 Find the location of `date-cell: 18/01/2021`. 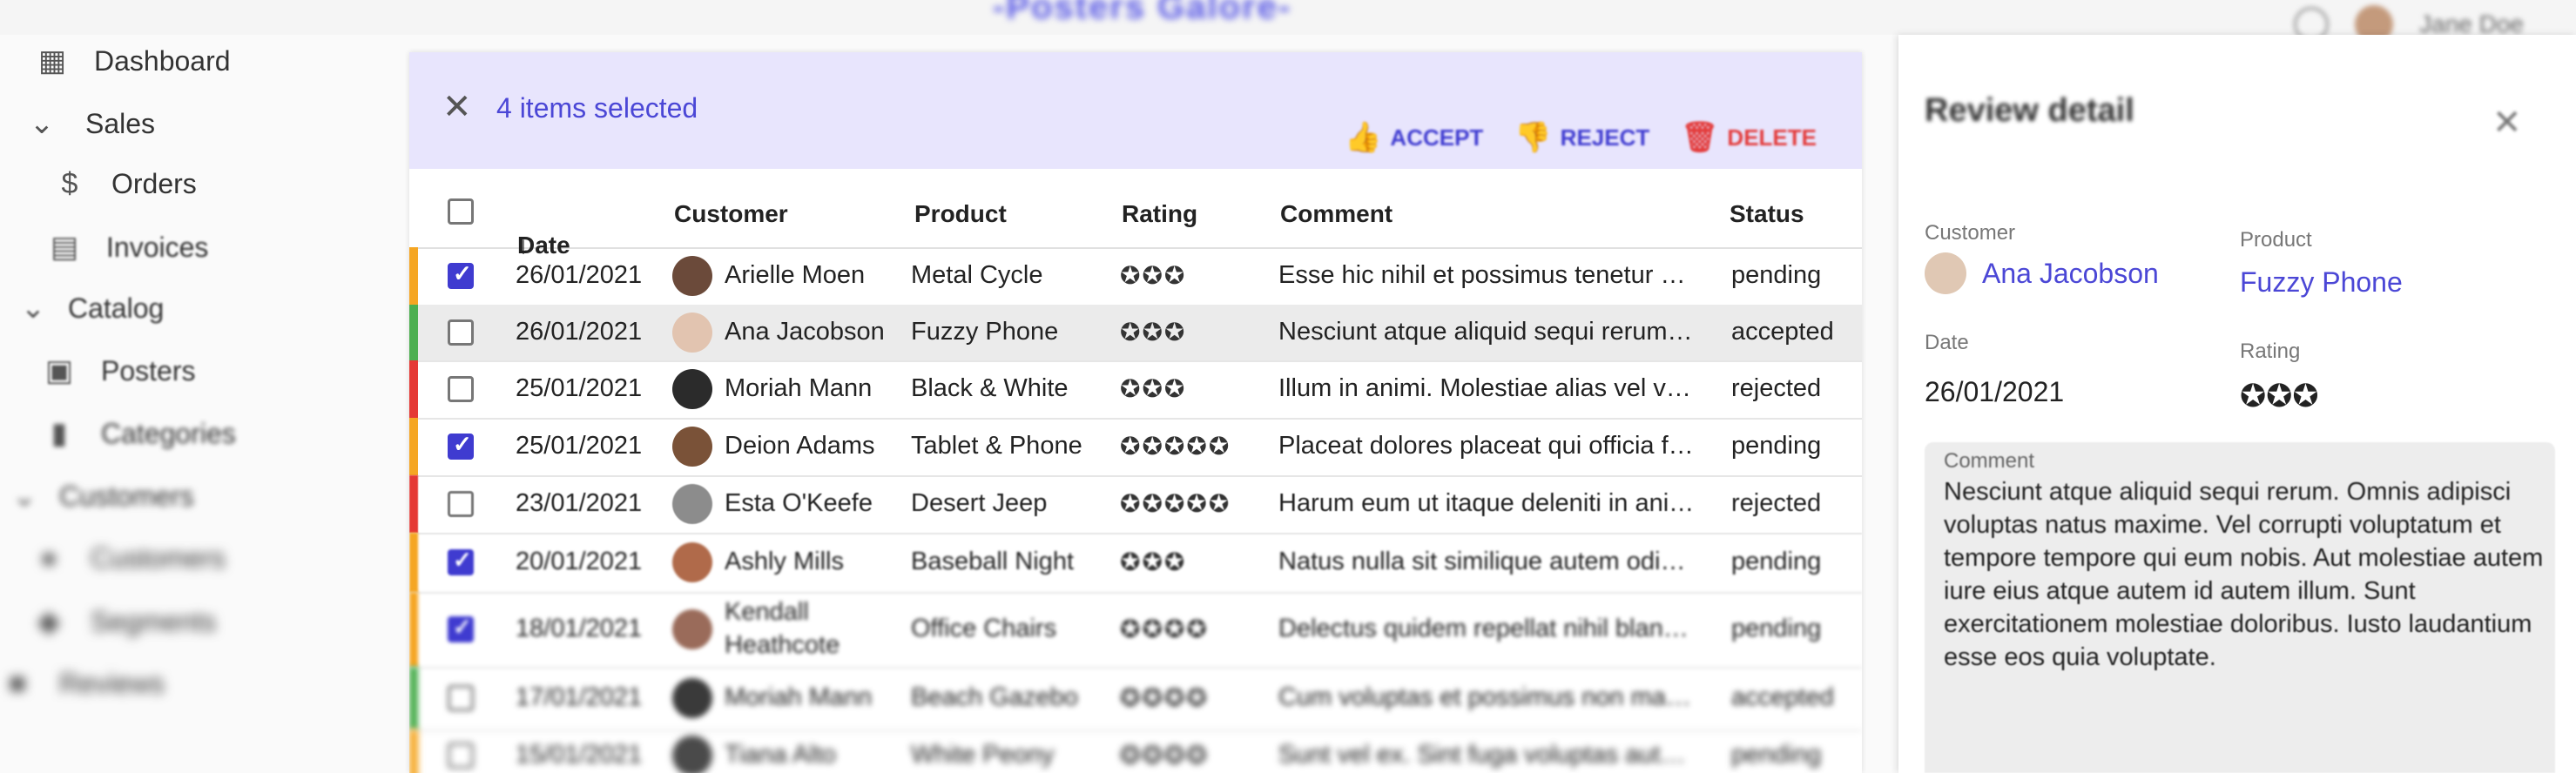

date-cell: 18/01/2021 is located at coordinates (579, 628).